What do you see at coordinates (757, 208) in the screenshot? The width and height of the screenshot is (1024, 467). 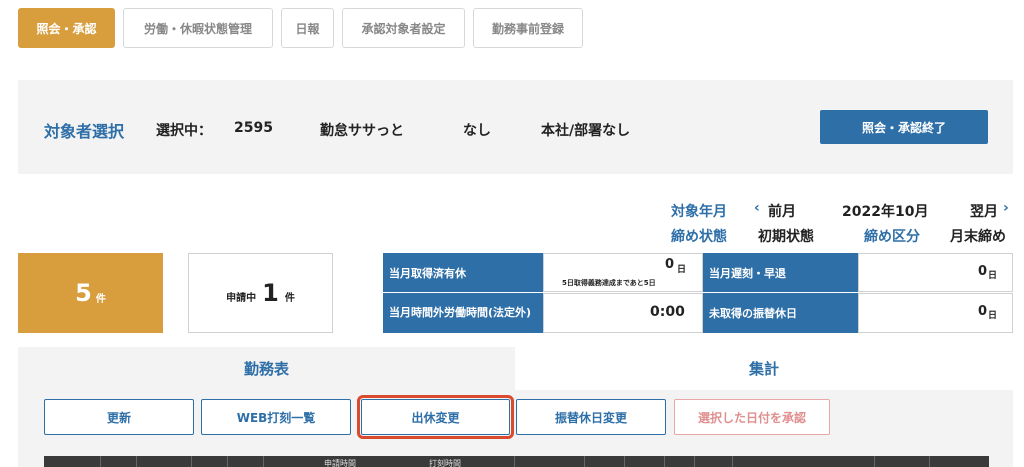 I see `chevron-left-icon: ‹` at bounding box center [757, 208].